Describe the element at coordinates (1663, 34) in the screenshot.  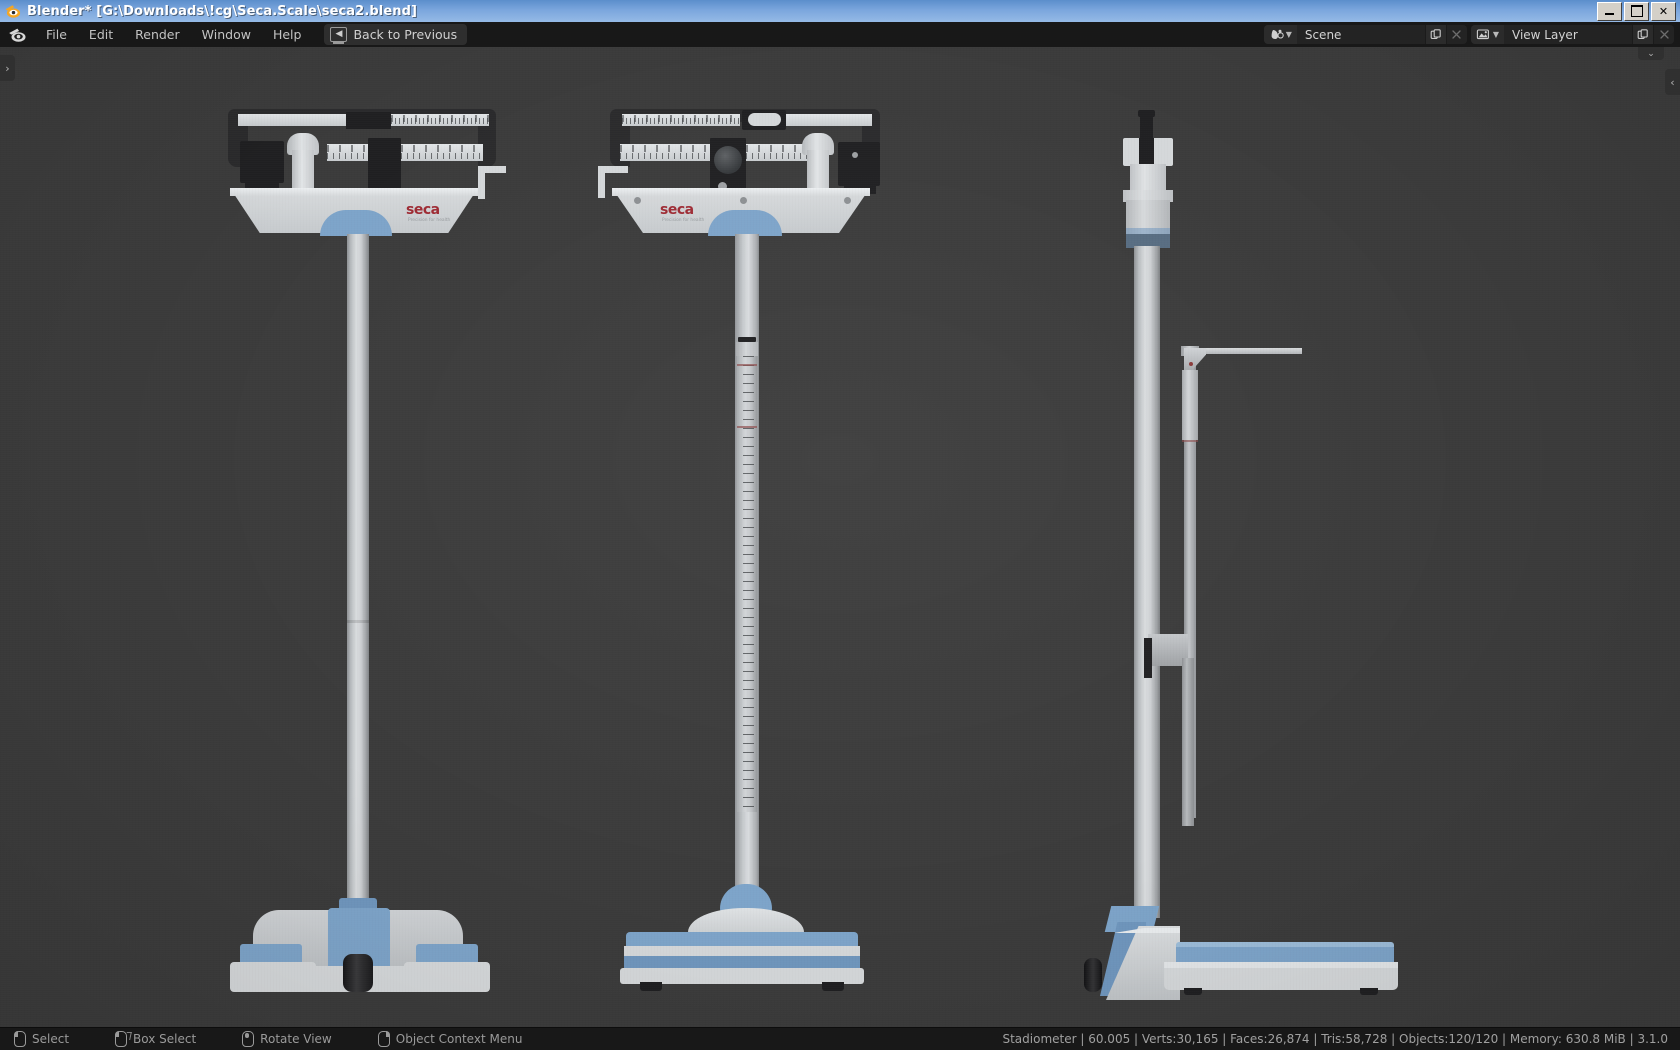
I see `remove-view-layer-button` at that location.